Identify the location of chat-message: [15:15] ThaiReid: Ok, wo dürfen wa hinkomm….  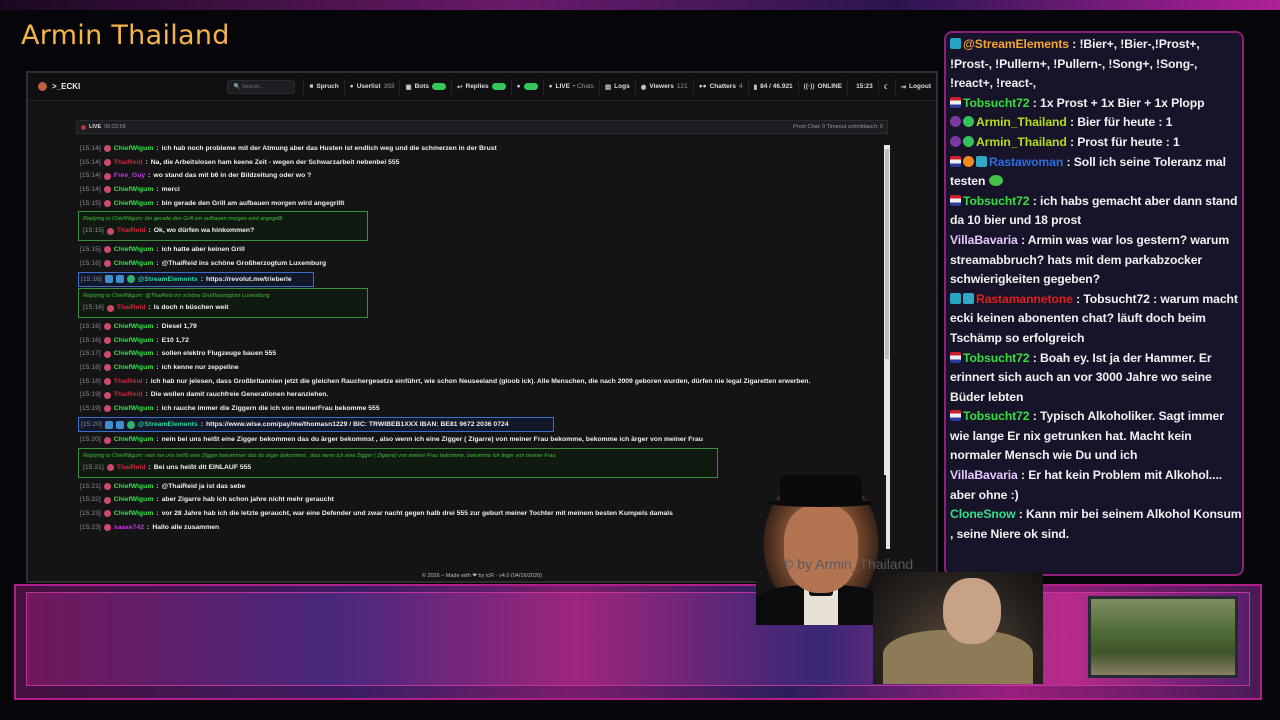
(223, 231).